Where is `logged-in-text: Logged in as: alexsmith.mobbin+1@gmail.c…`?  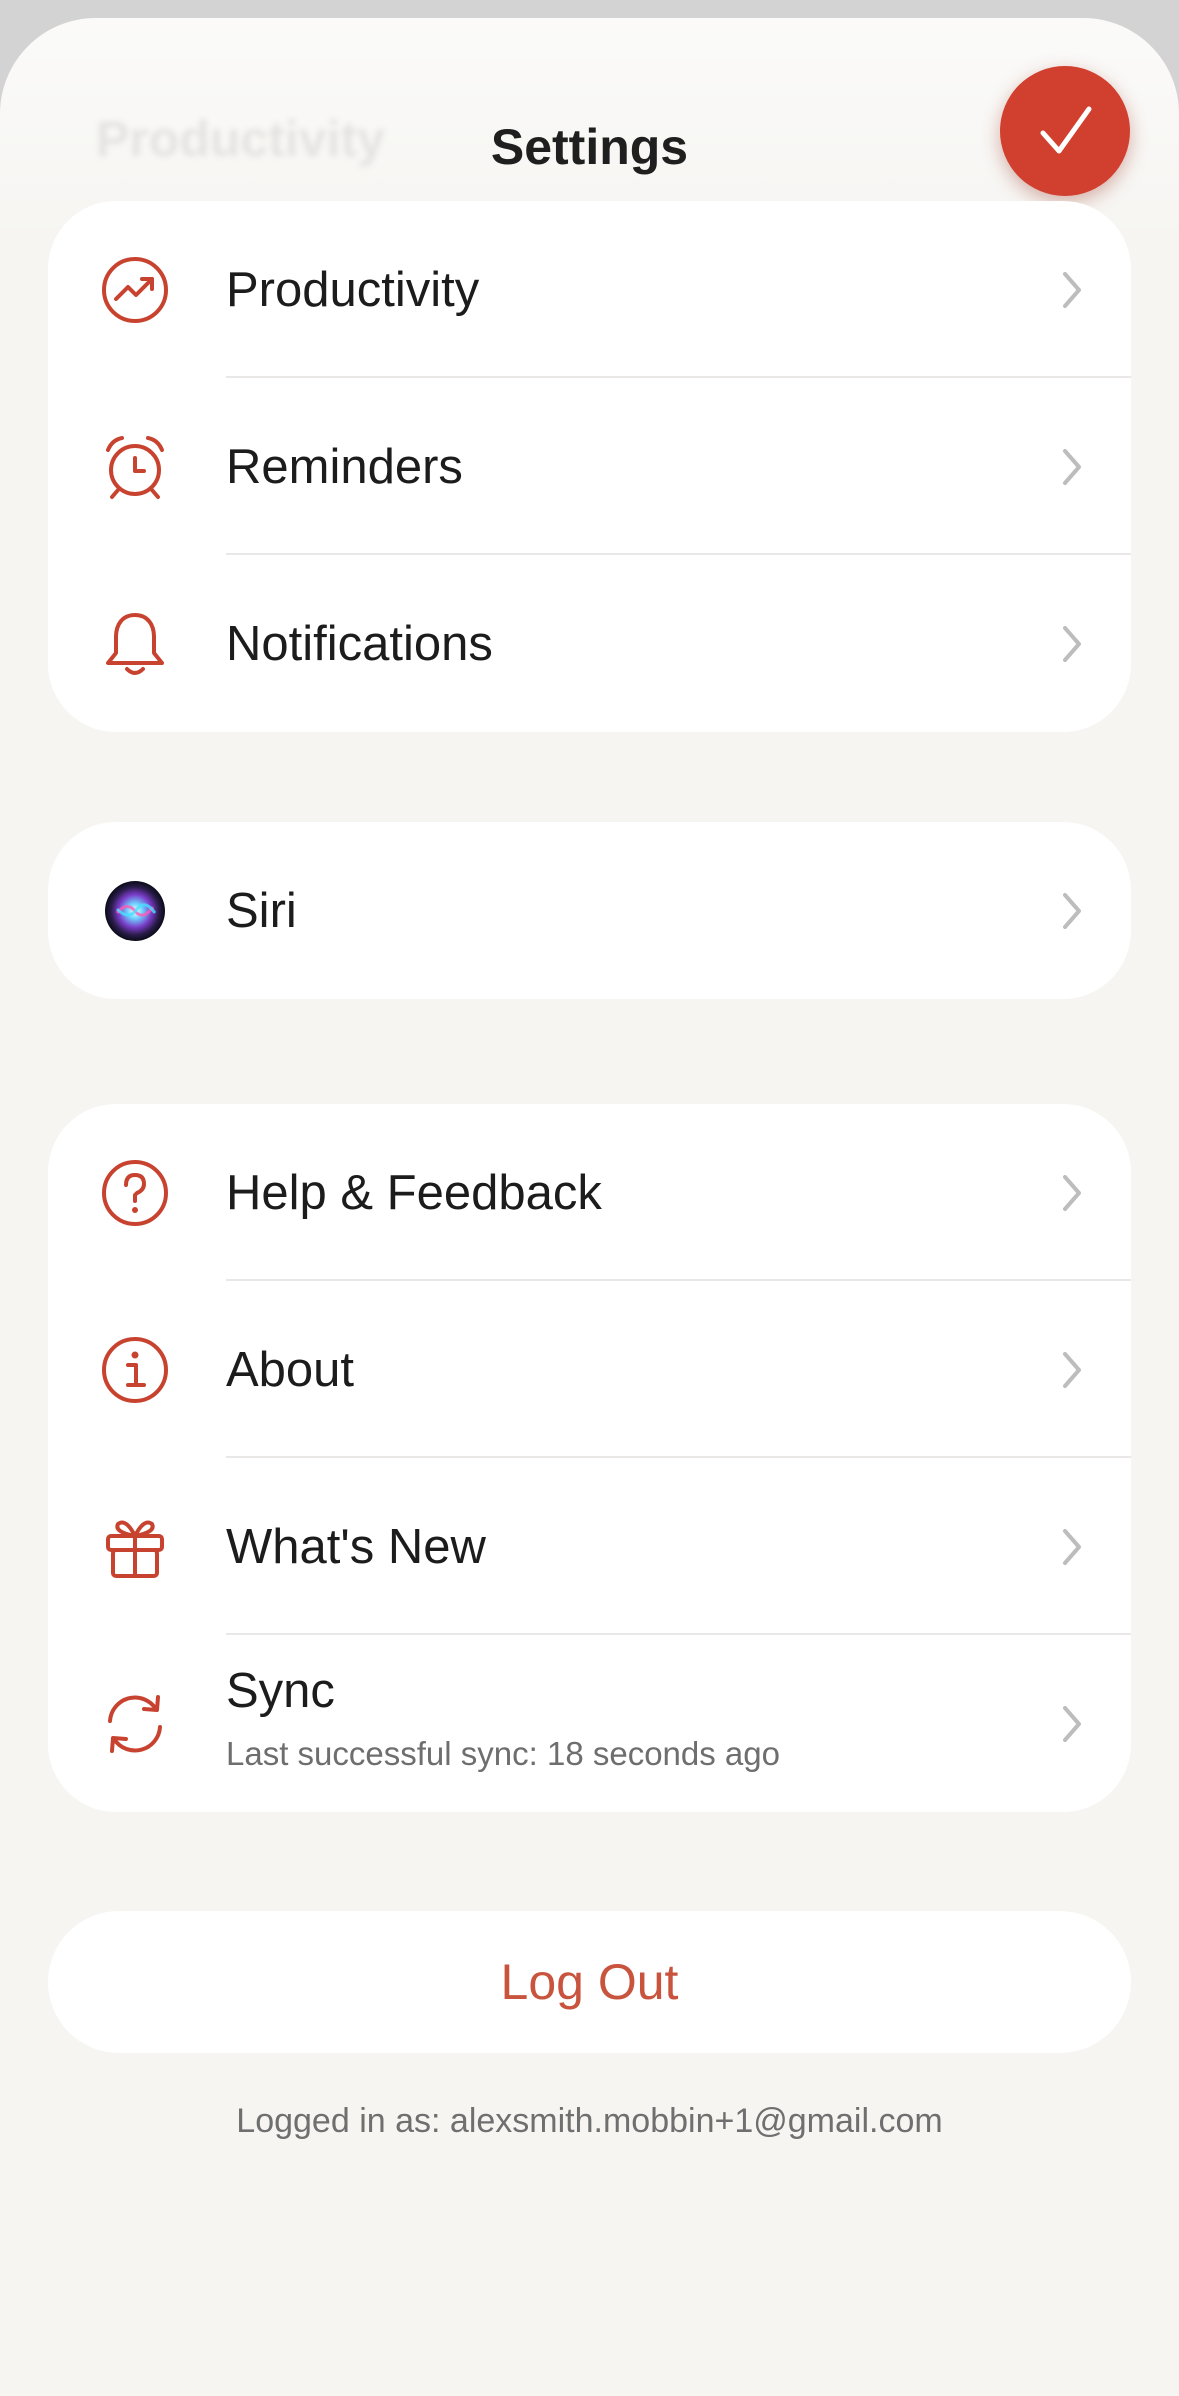 logged-in-text: Logged in as: alexsmith.mobbin+1@gmail.c… is located at coordinates (589, 2121).